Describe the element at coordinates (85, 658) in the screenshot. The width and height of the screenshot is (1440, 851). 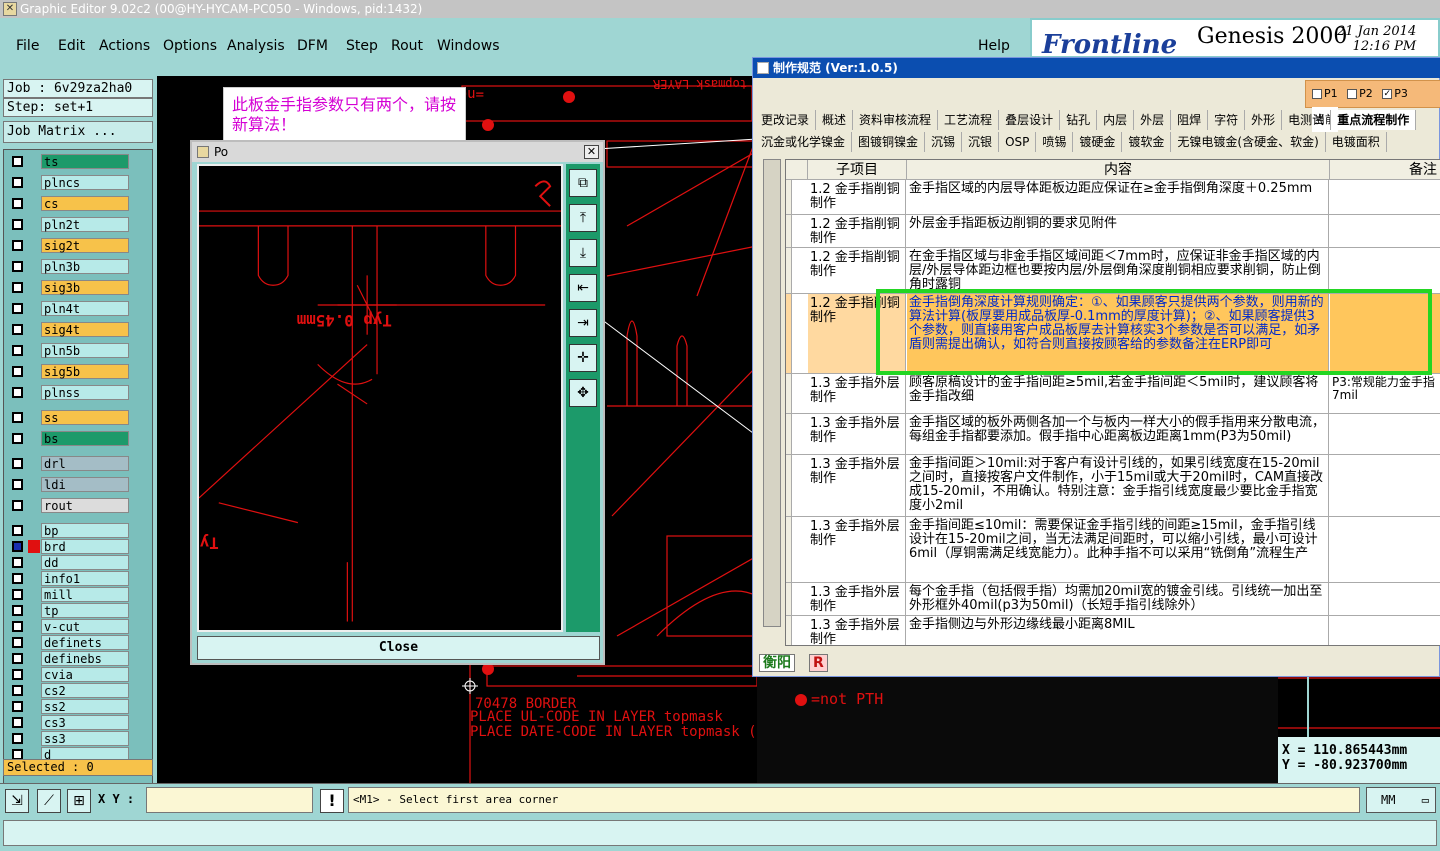
I see `layer-name: definebs` at that location.